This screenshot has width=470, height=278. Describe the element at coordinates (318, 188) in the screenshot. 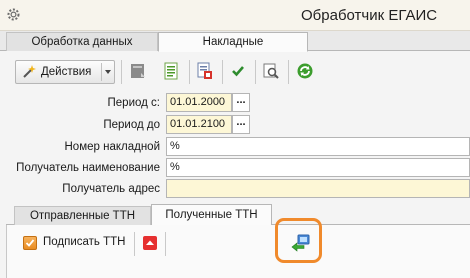

I see `recipient-address-field` at that location.